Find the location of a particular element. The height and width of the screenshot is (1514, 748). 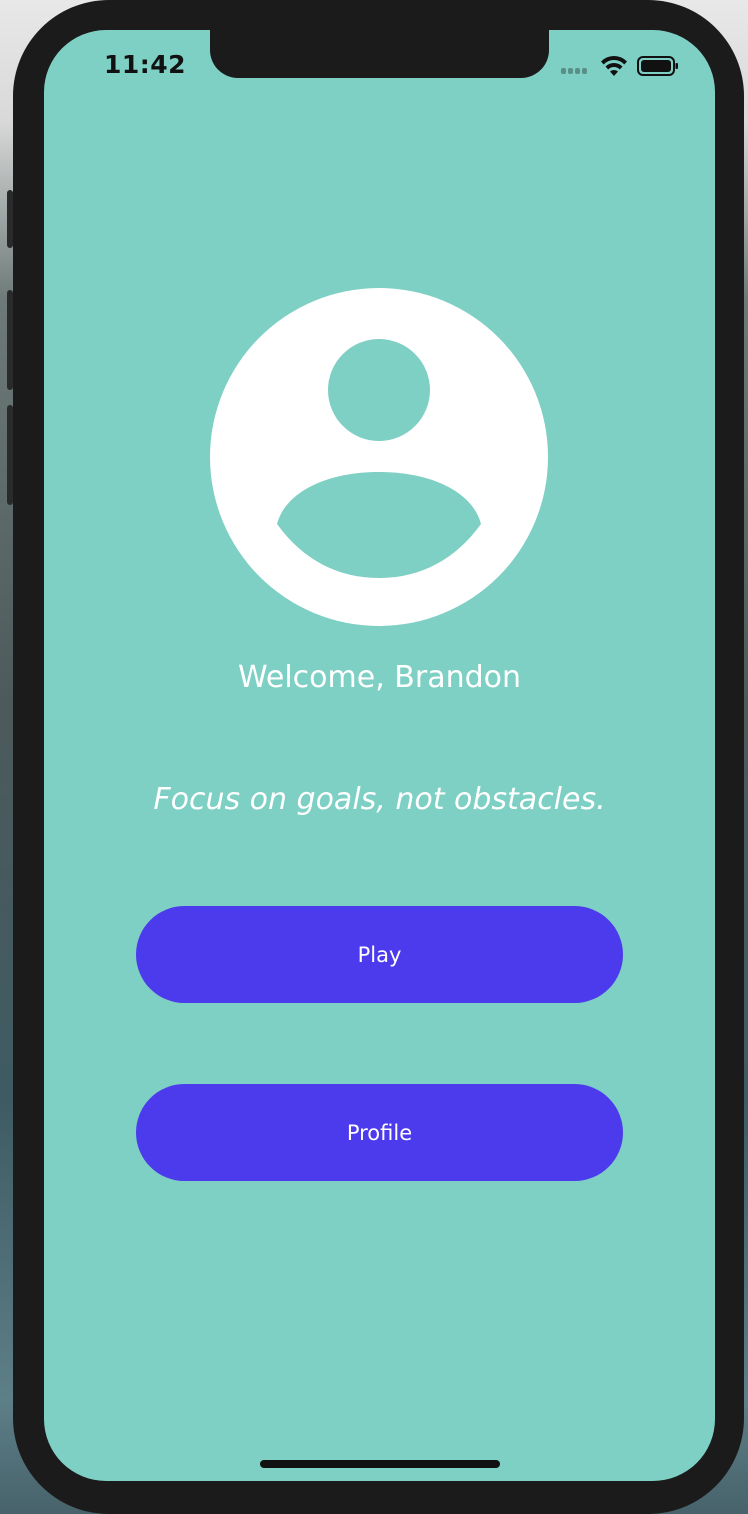

cellular-signal-icon is located at coordinates (577, 71).